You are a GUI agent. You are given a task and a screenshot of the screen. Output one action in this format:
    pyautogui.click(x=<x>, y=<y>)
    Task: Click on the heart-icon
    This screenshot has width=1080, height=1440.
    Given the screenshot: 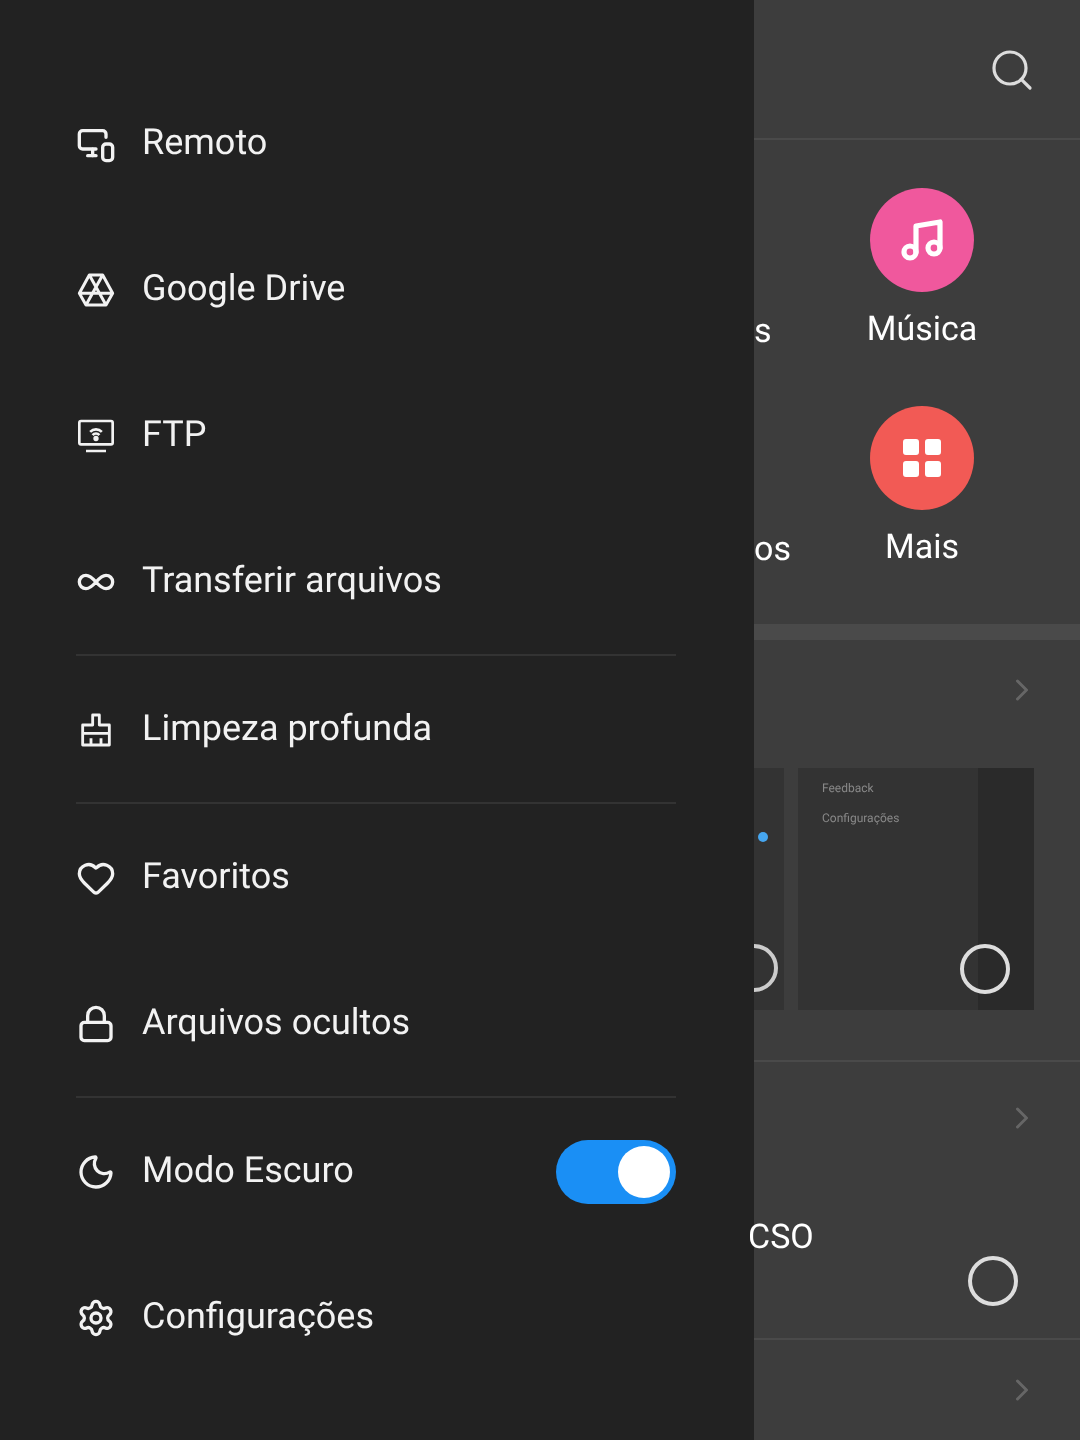 What is the action you would take?
    pyautogui.click(x=96, y=877)
    